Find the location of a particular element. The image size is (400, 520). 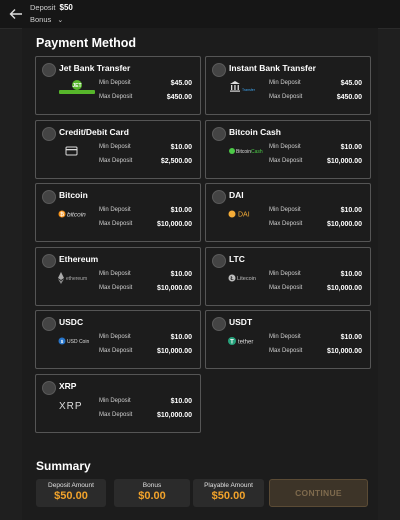

litecoin-logo-icon: Ł Litecoin is located at coordinates (248, 278).